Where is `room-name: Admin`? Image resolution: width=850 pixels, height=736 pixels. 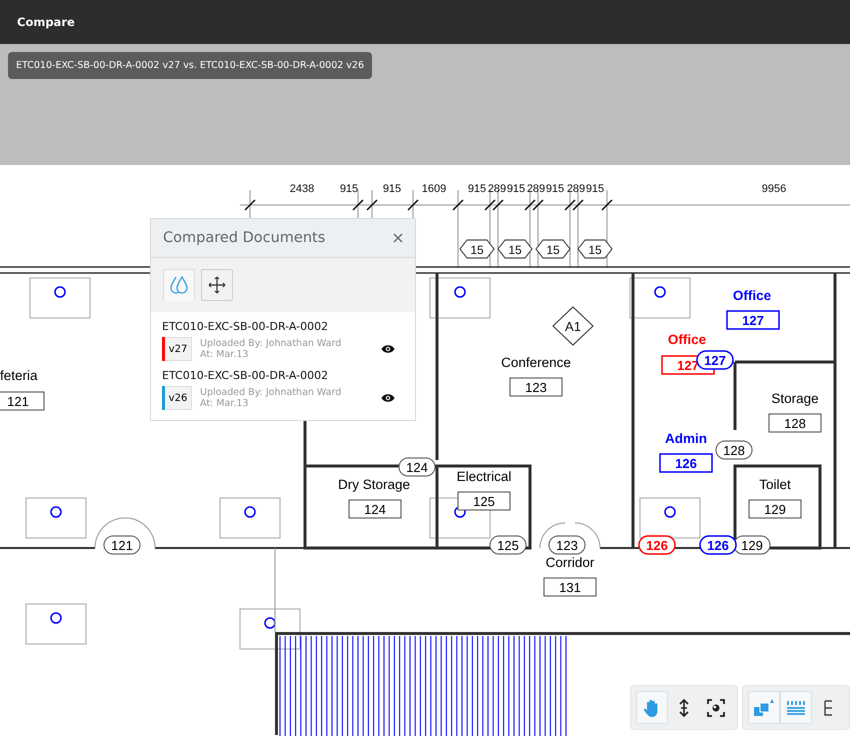
room-name: Admin is located at coordinates (686, 438).